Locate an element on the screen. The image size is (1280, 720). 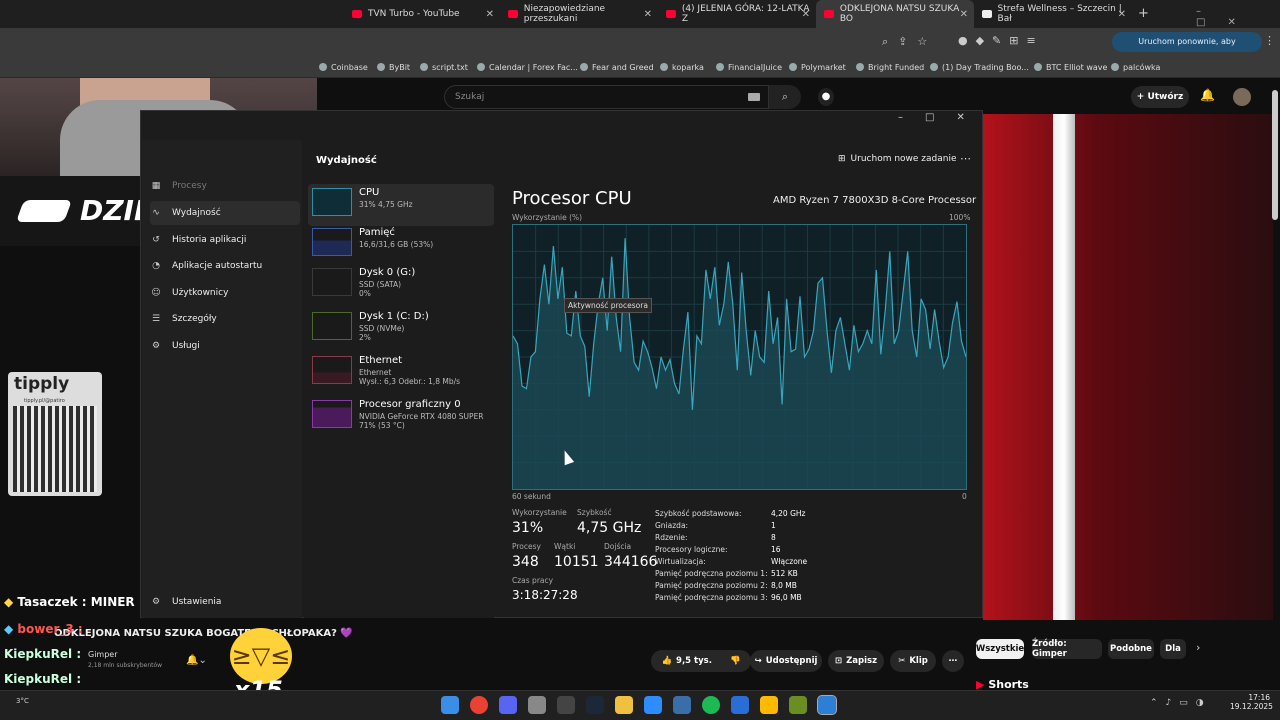
nav-item-users: ☺ Użytkownicy is located at coordinates (189, 293).